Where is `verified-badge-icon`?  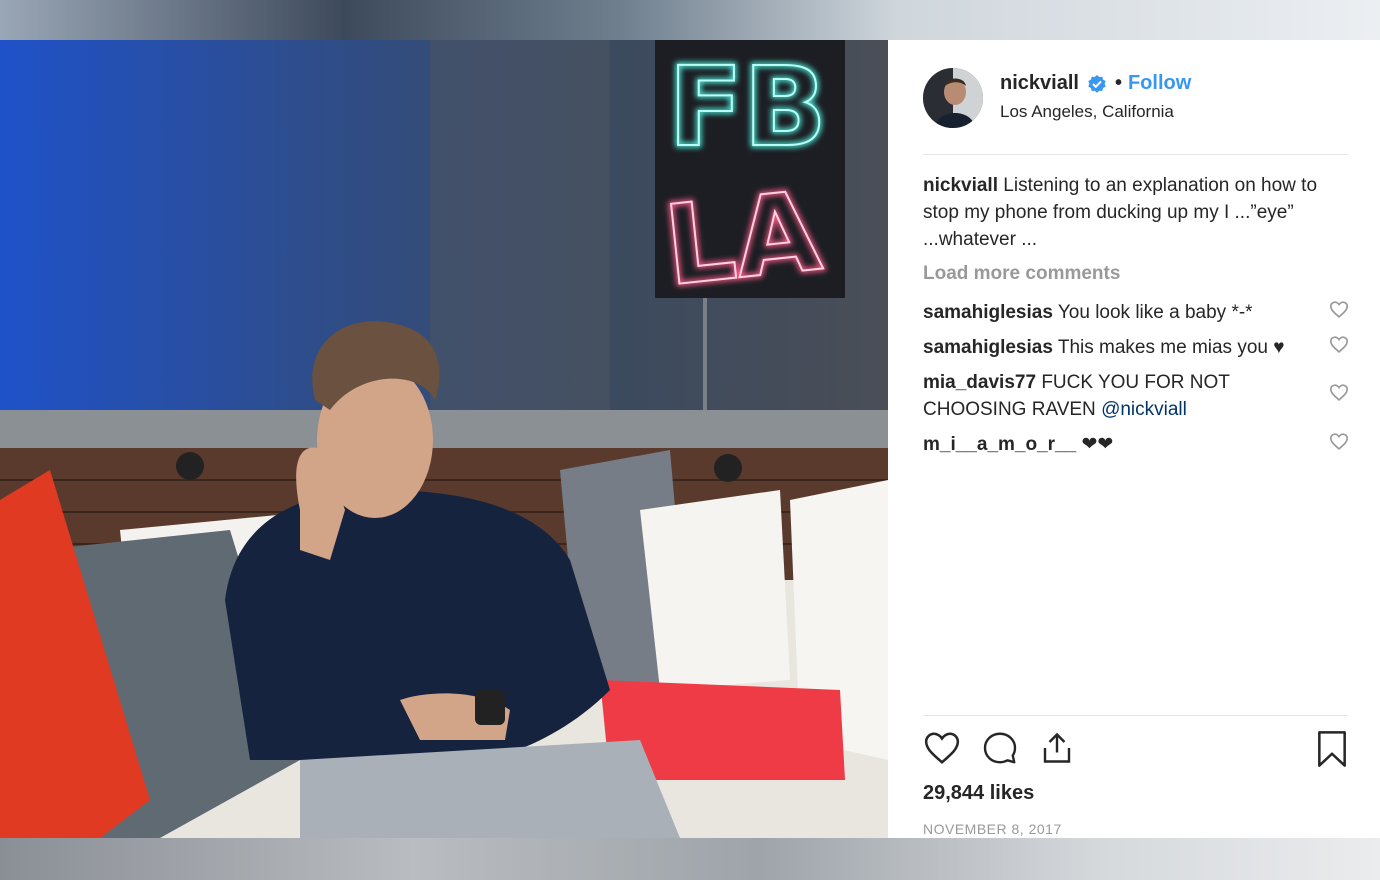
verified-badge-icon is located at coordinates (1097, 84).